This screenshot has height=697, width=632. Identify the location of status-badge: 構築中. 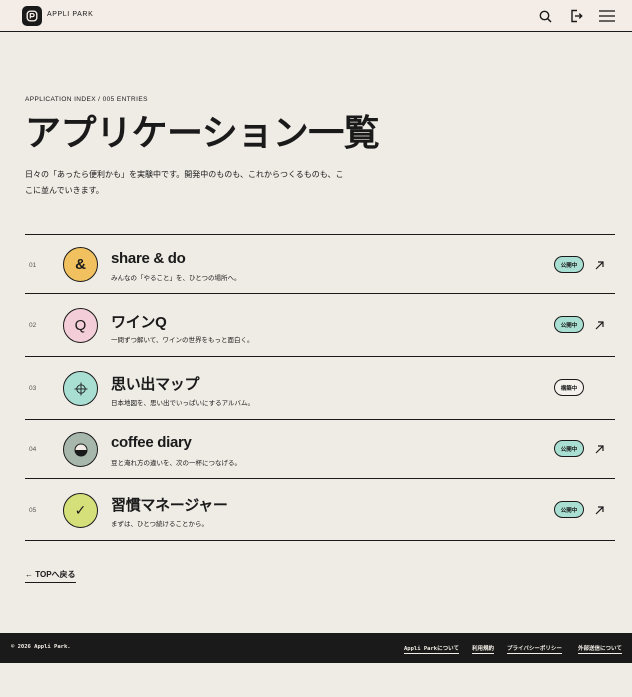
(569, 387).